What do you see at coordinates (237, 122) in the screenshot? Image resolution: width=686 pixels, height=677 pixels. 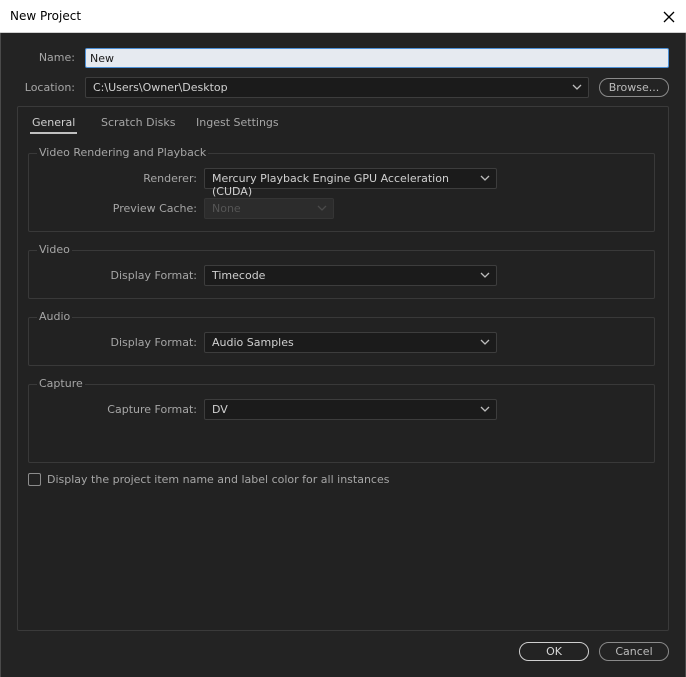 I see `tab-ingest-settings: Ingest Settings` at bounding box center [237, 122].